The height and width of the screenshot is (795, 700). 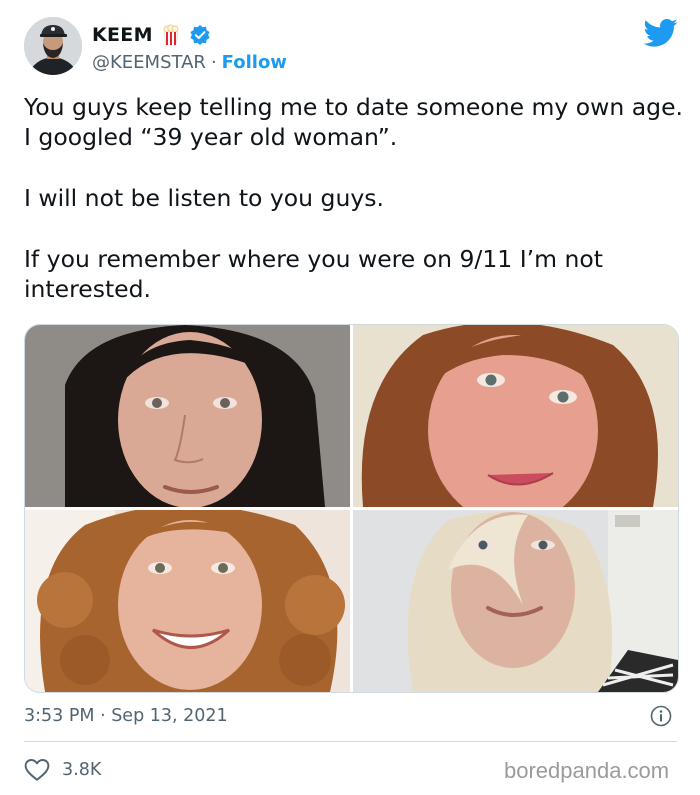 I want to click on avatar, so click(x=53, y=46).